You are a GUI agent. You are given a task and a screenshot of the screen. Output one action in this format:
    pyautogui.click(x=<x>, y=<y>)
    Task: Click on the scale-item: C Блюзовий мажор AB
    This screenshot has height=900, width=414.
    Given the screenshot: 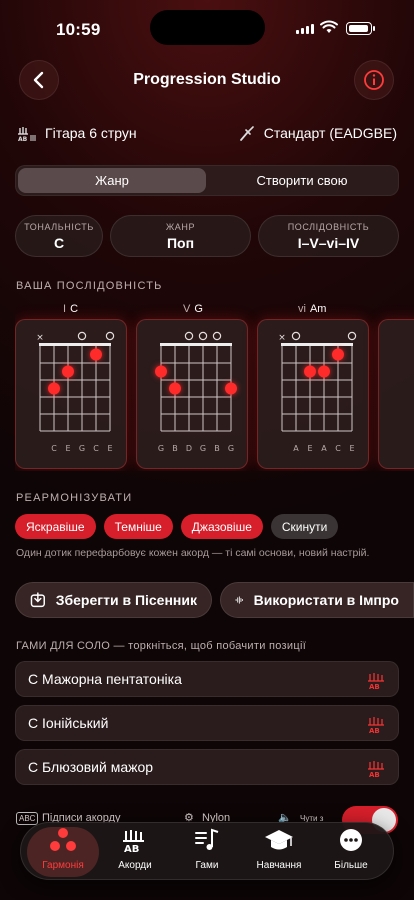 What is the action you would take?
    pyautogui.click(x=207, y=767)
    